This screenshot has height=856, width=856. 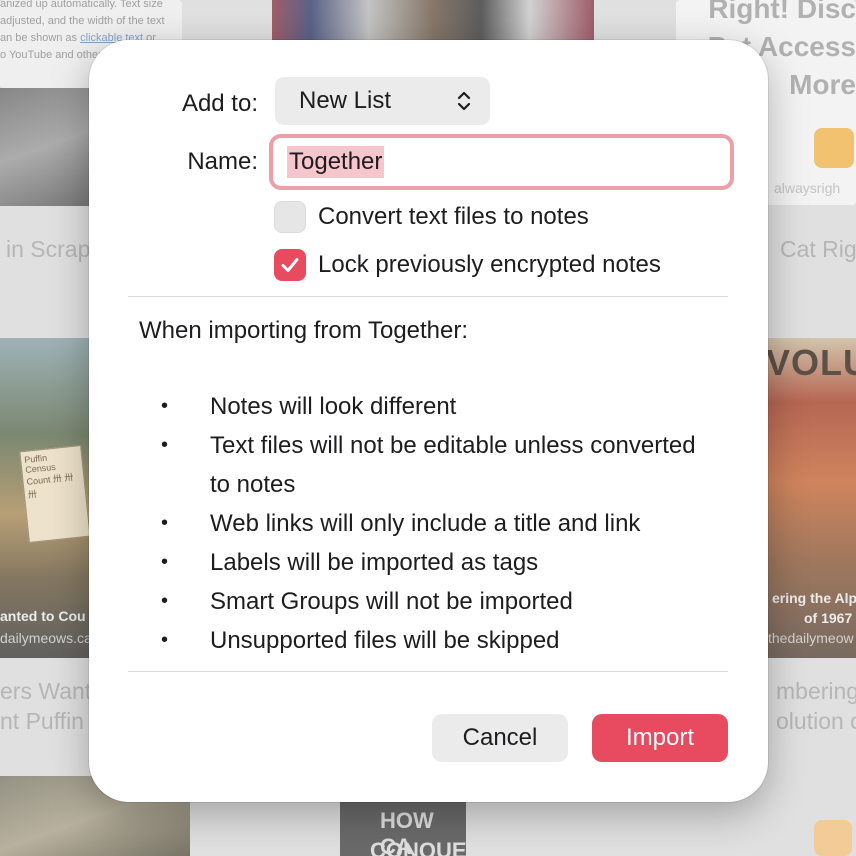 I want to click on list-item-text: Labels will be imported as tags, so click(x=374, y=562).